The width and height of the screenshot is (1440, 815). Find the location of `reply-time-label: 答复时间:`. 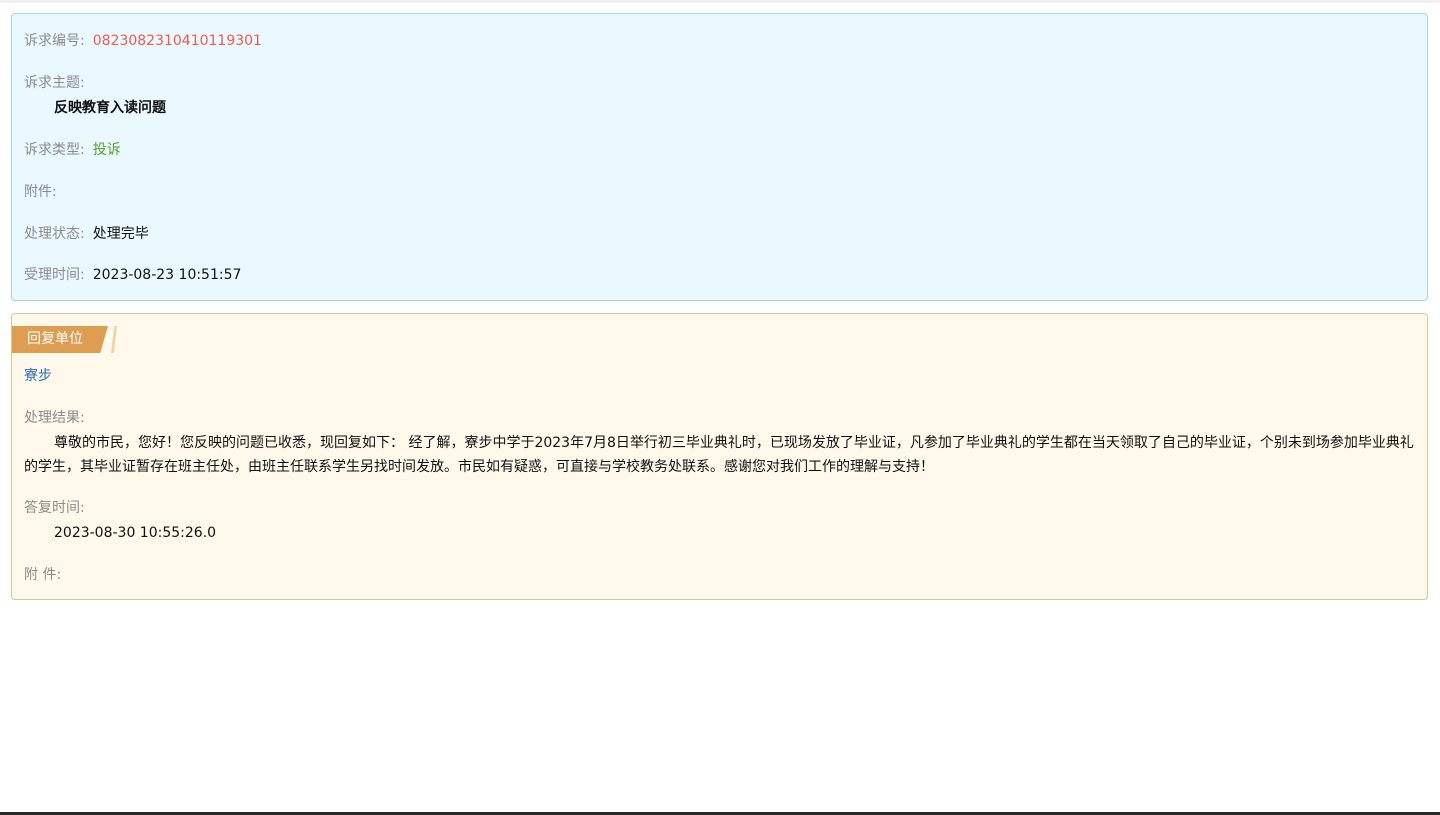

reply-time-label: 答复时间: is located at coordinates (54, 508).